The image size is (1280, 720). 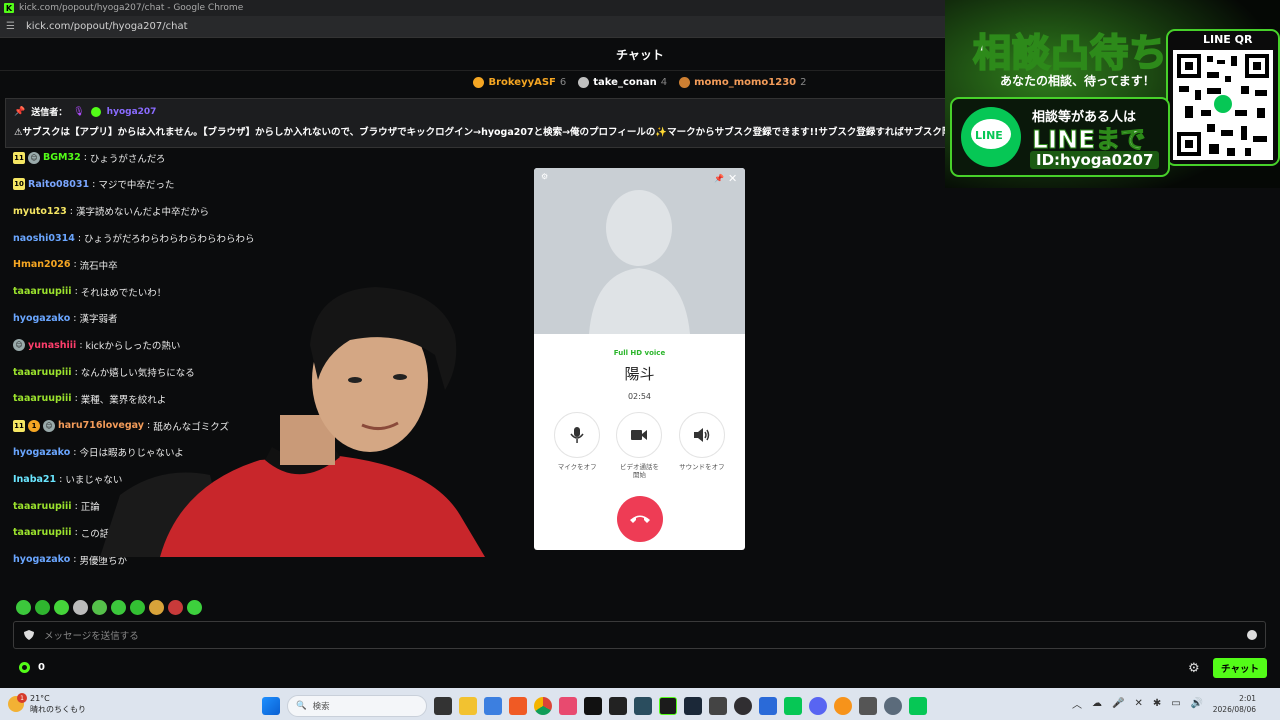 What do you see at coordinates (639, 251) in the screenshot?
I see `contact-photo: ⚙ 📌 ✕` at bounding box center [639, 251].